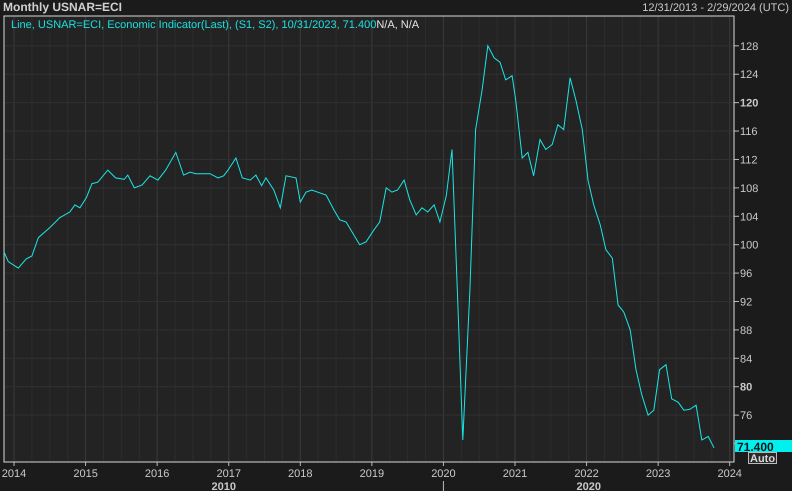 The image size is (792, 491). I want to click on x-axis-label: 2018, so click(300, 474).